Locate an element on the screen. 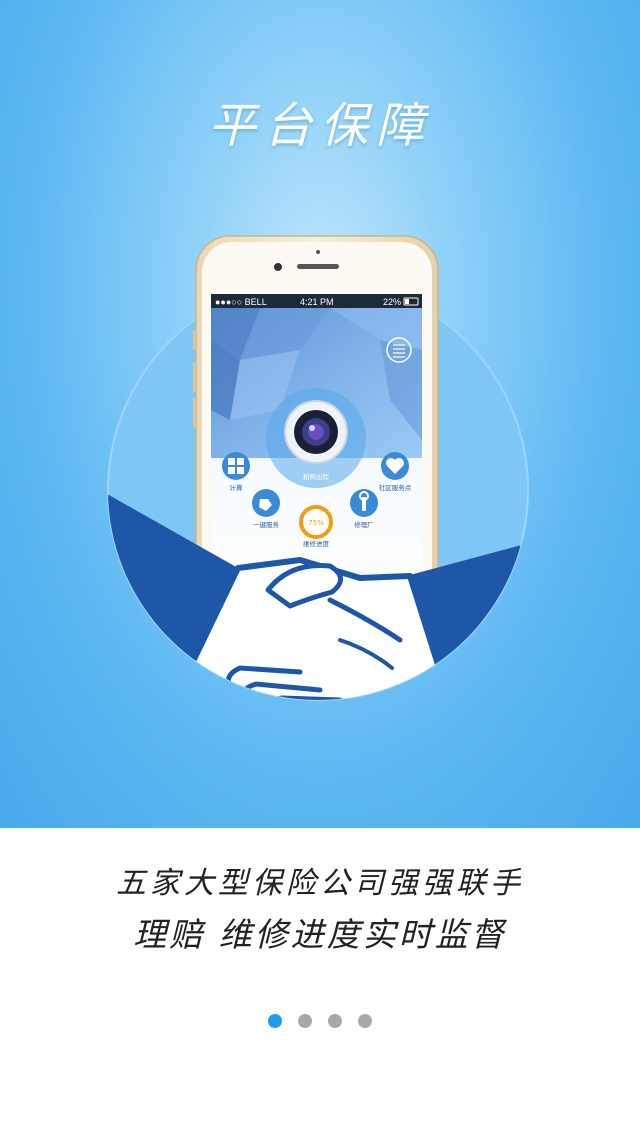 The height and width of the screenshot is (1136, 640). status-time: 4:21 PM is located at coordinates (317, 302).